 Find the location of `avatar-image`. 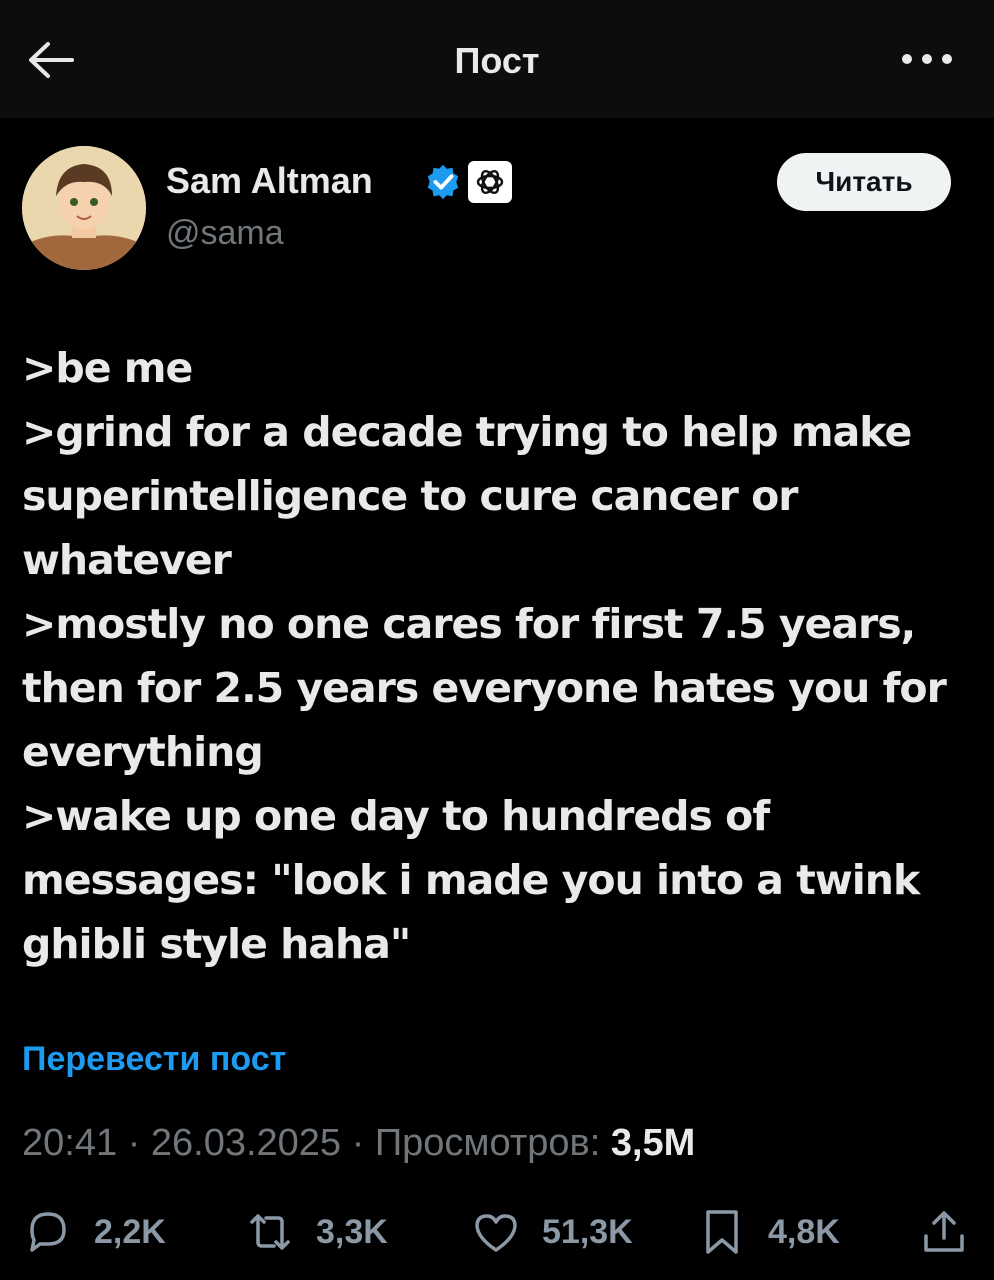

avatar-image is located at coordinates (84, 208).